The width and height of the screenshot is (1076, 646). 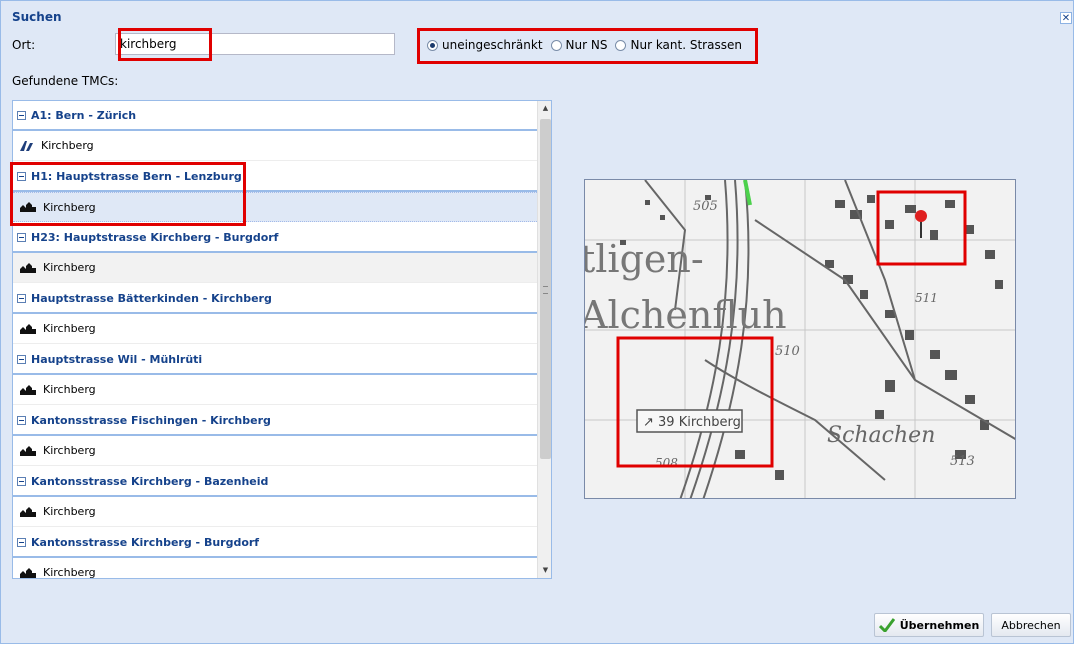 What do you see at coordinates (686, 45) in the screenshot?
I see `radio-label: Nur kant. Strassen` at bounding box center [686, 45].